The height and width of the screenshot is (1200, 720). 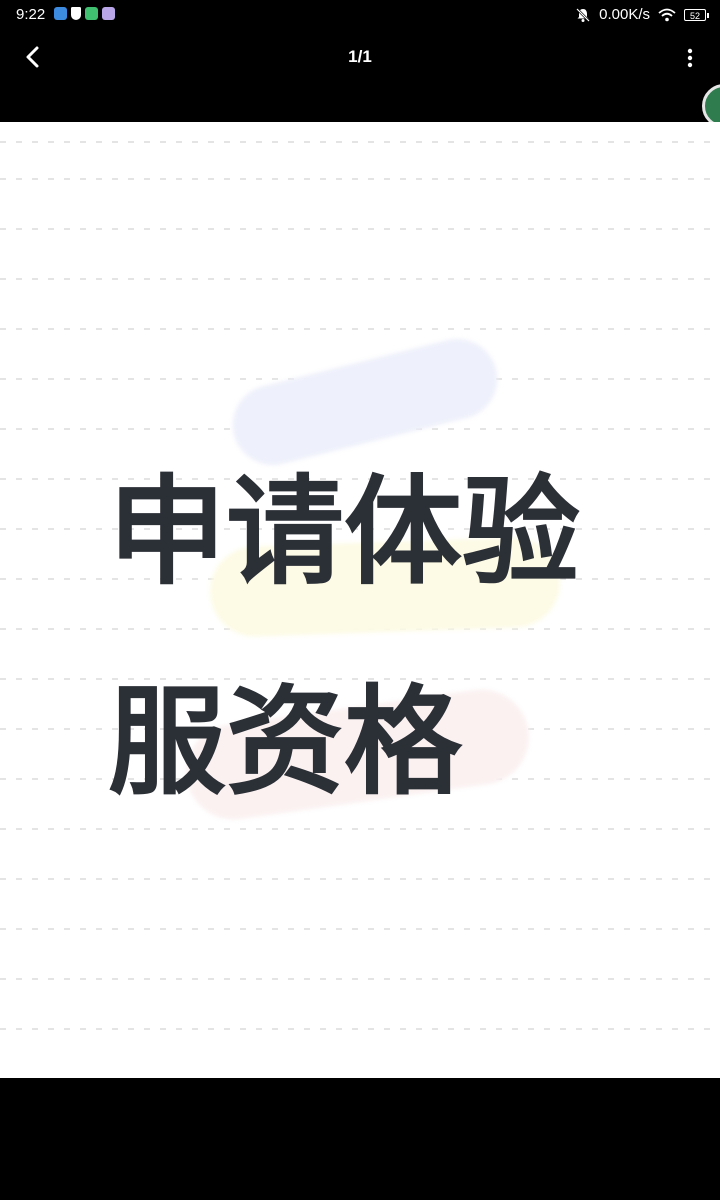 I want to click on status-time: 9:22, so click(x=31, y=14).